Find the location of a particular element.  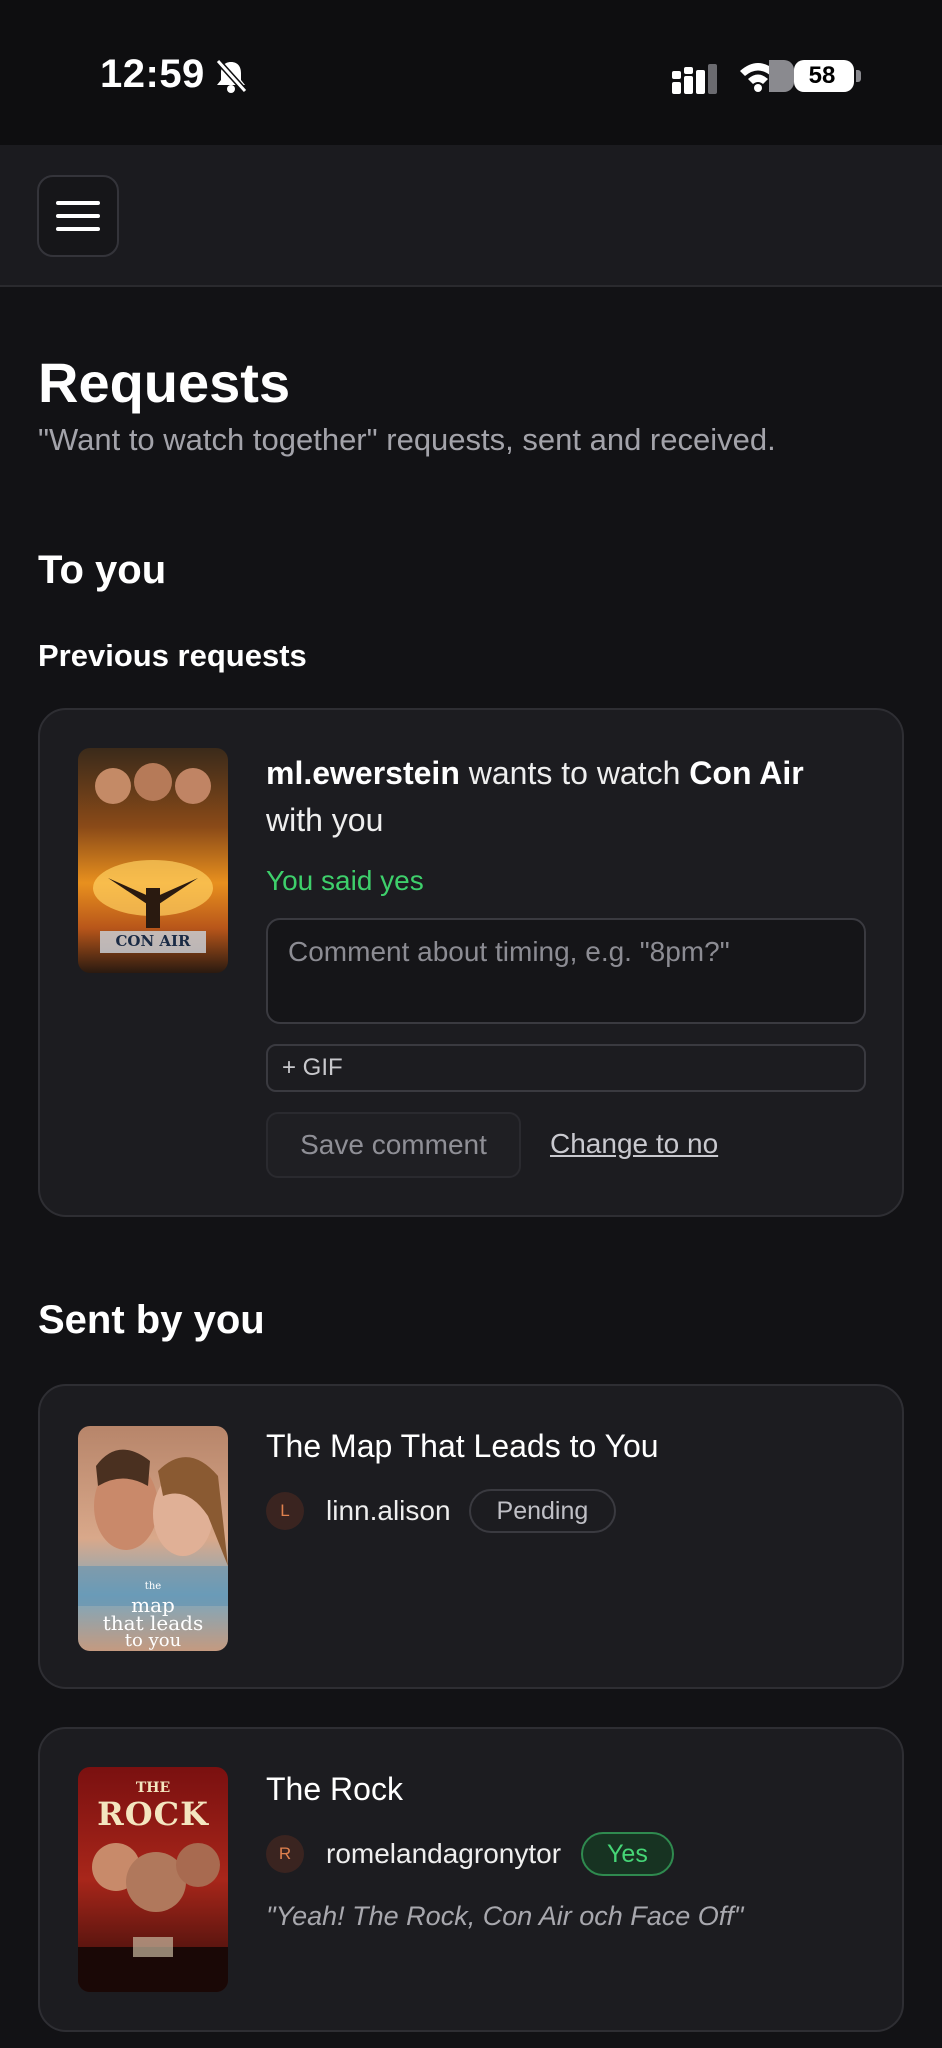

menu-button is located at coordinates (78, 216).